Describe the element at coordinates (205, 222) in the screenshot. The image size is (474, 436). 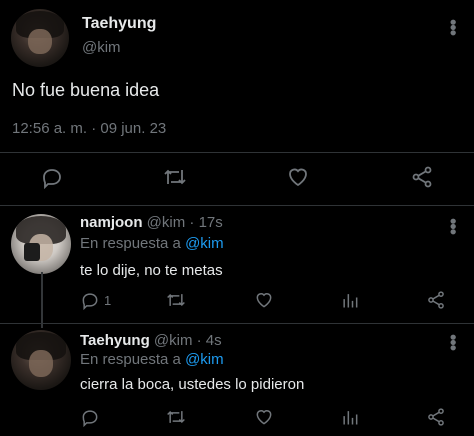
I see `reply-time: · 17s` at that location.